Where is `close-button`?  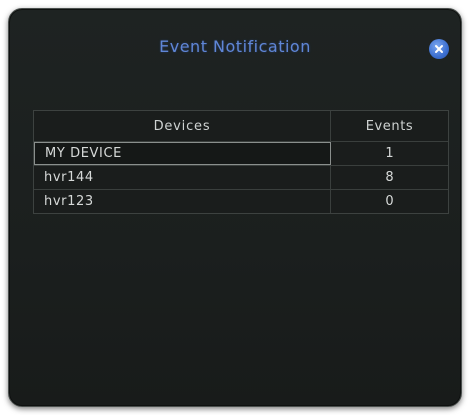 close-button is located at coordinates (439, 49).